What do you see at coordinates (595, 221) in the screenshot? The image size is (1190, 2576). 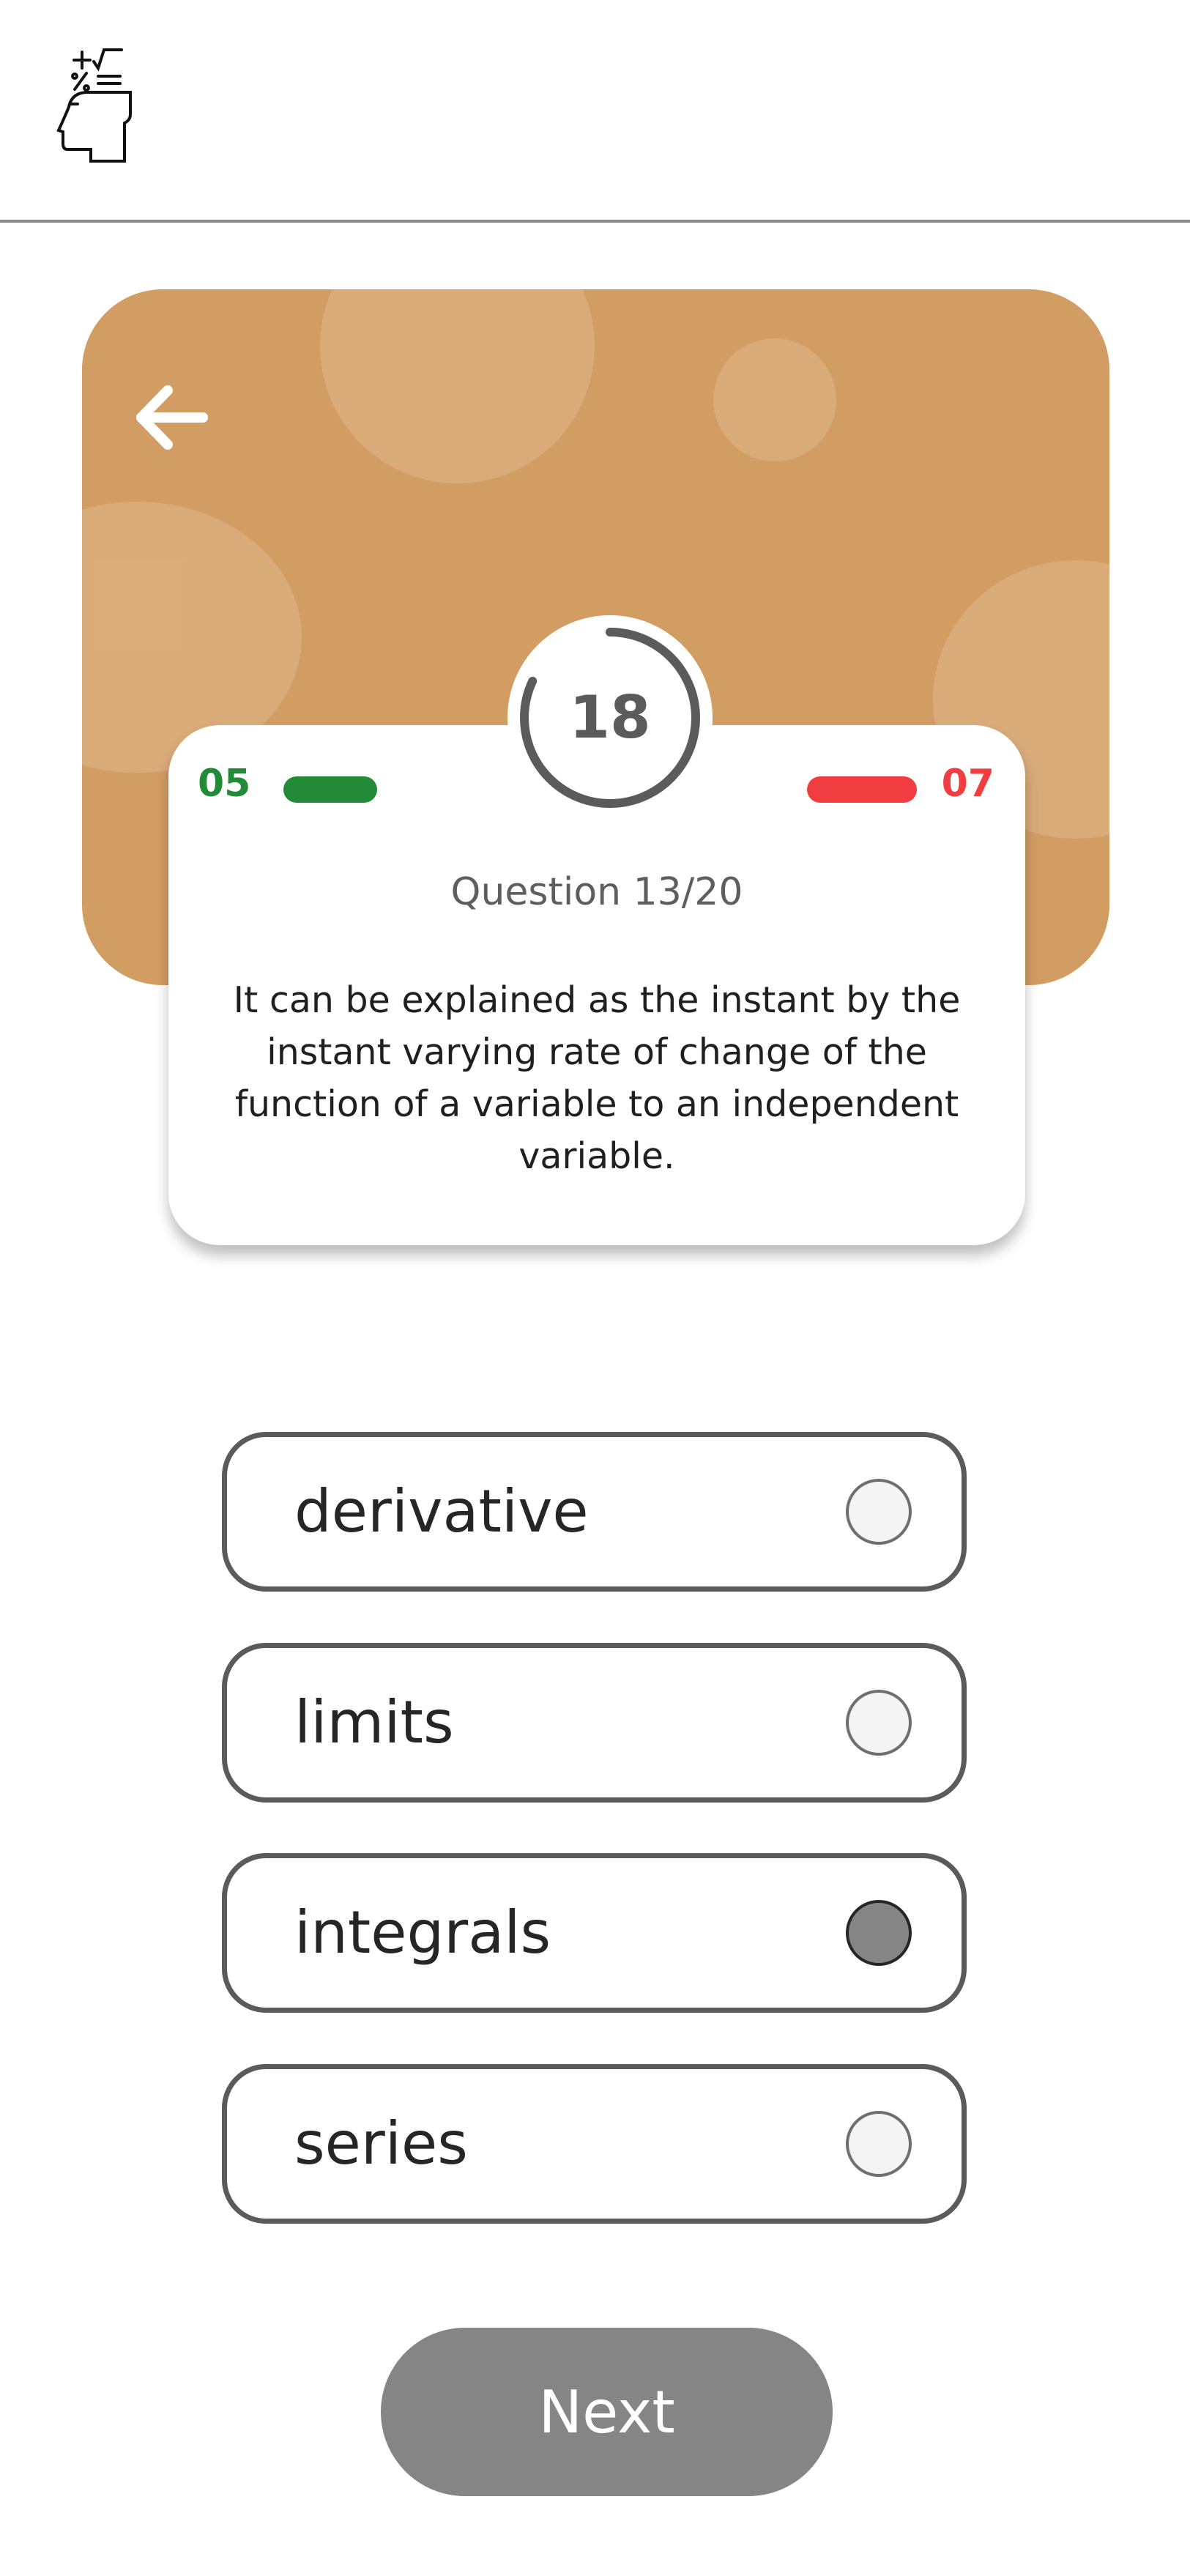 I see `header-divider` at bounding box center [595, 221].